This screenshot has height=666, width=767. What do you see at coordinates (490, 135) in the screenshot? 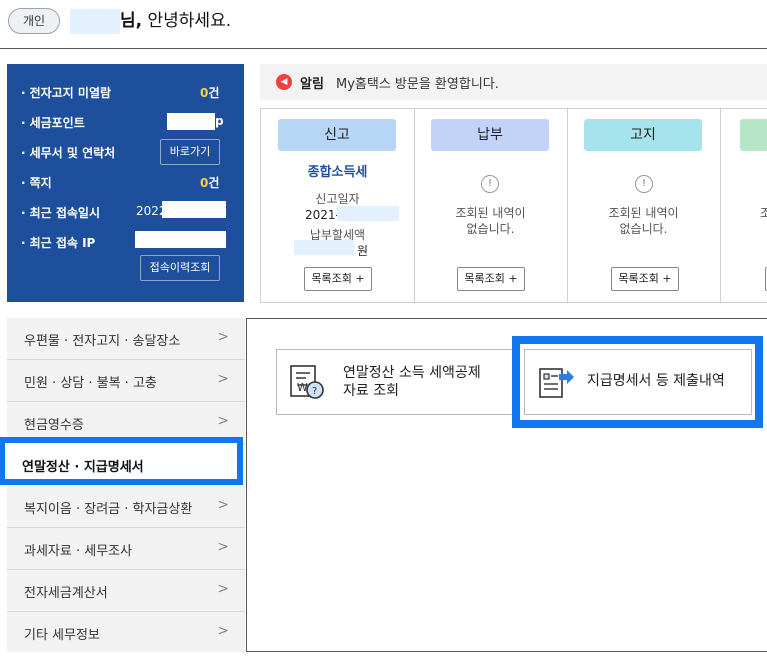
I see `chip-payment: 납부` at bounding box center [490, 135].